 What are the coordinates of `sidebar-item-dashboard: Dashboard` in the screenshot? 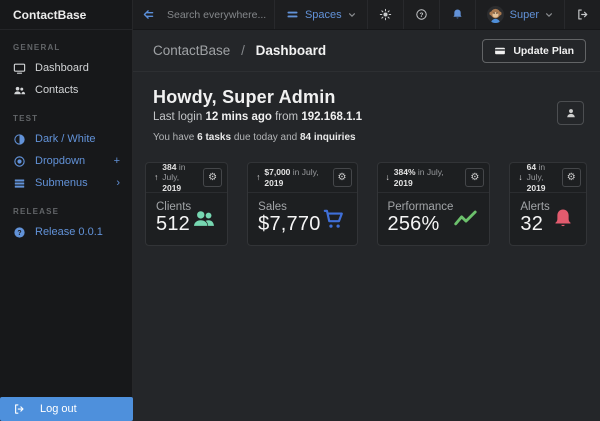 It's located at (66, 68).